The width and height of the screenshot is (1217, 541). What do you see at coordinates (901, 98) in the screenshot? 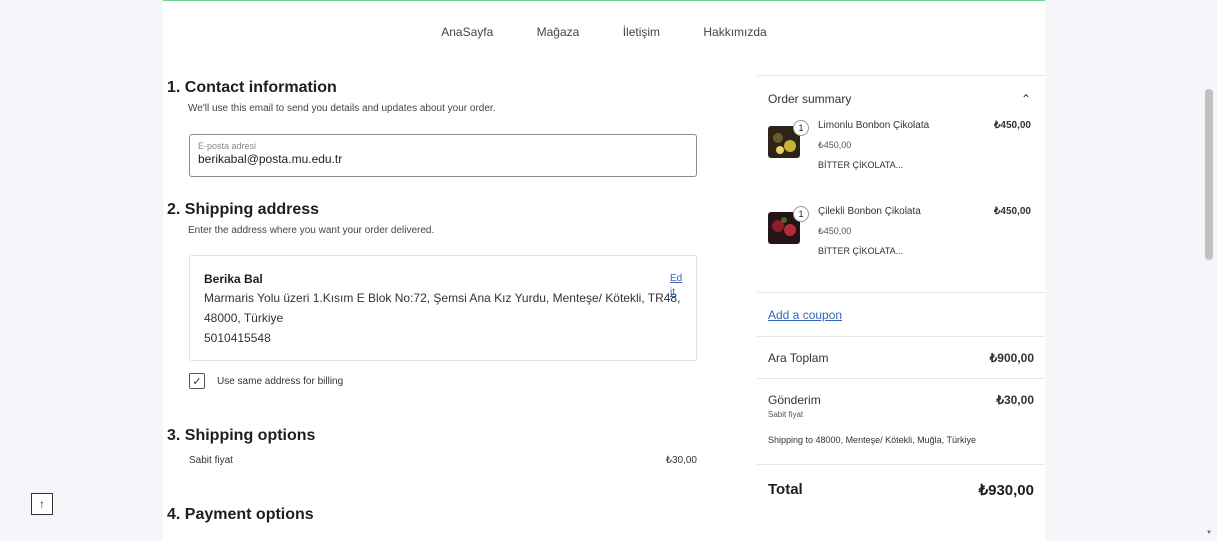
I see `summary-header: Order summary ⌃` at bounding box center [901, 98].